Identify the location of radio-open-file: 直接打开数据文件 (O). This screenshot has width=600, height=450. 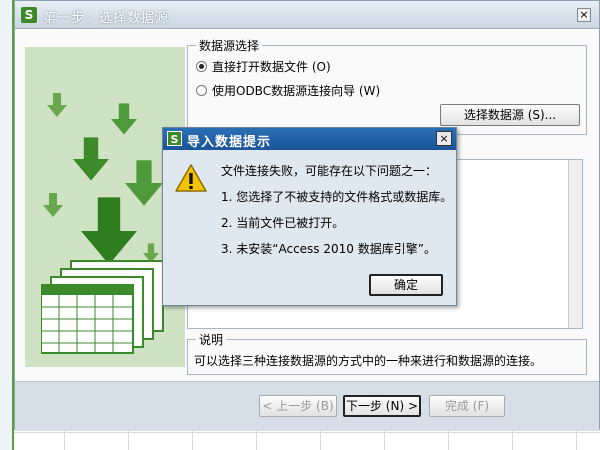
(263, 66).